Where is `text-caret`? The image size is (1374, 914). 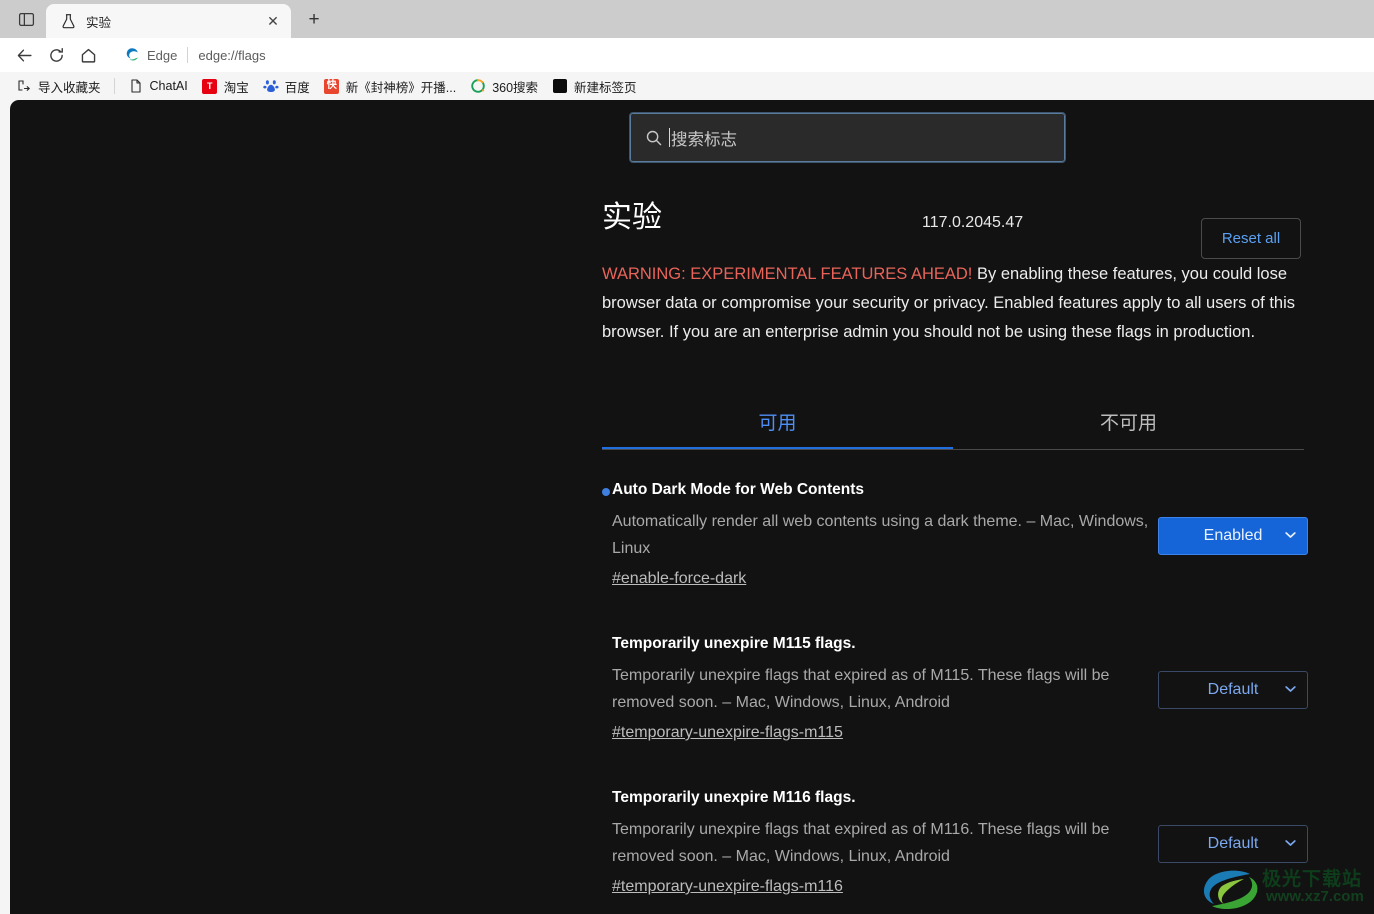 text-caret is located at coordinates (669, 137).